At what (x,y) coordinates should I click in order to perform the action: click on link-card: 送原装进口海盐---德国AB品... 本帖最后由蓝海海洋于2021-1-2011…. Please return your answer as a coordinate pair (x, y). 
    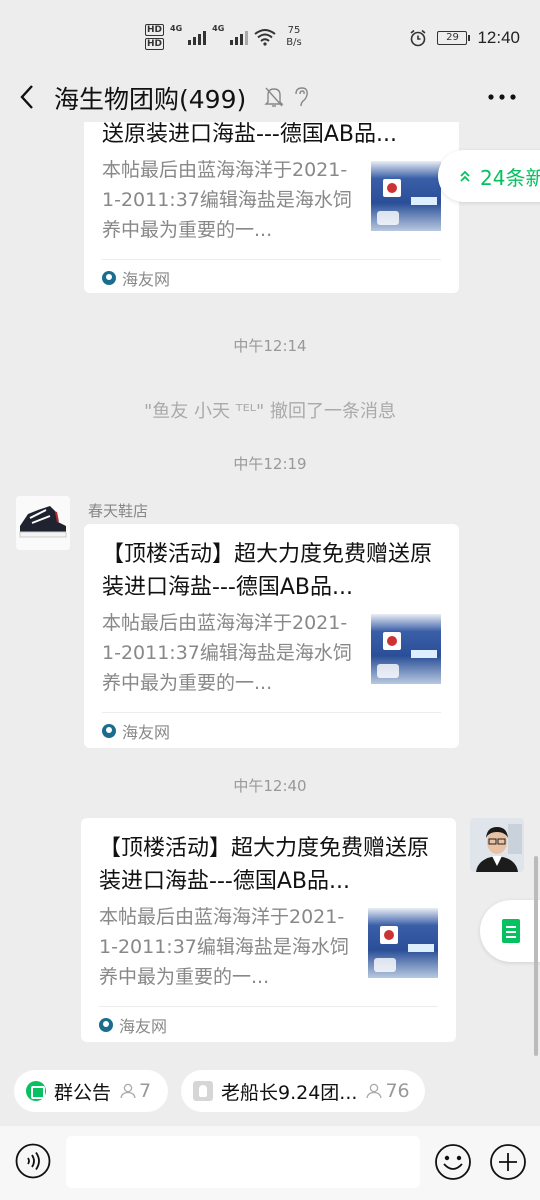
    Looking at the image, I should click on (271, 207).